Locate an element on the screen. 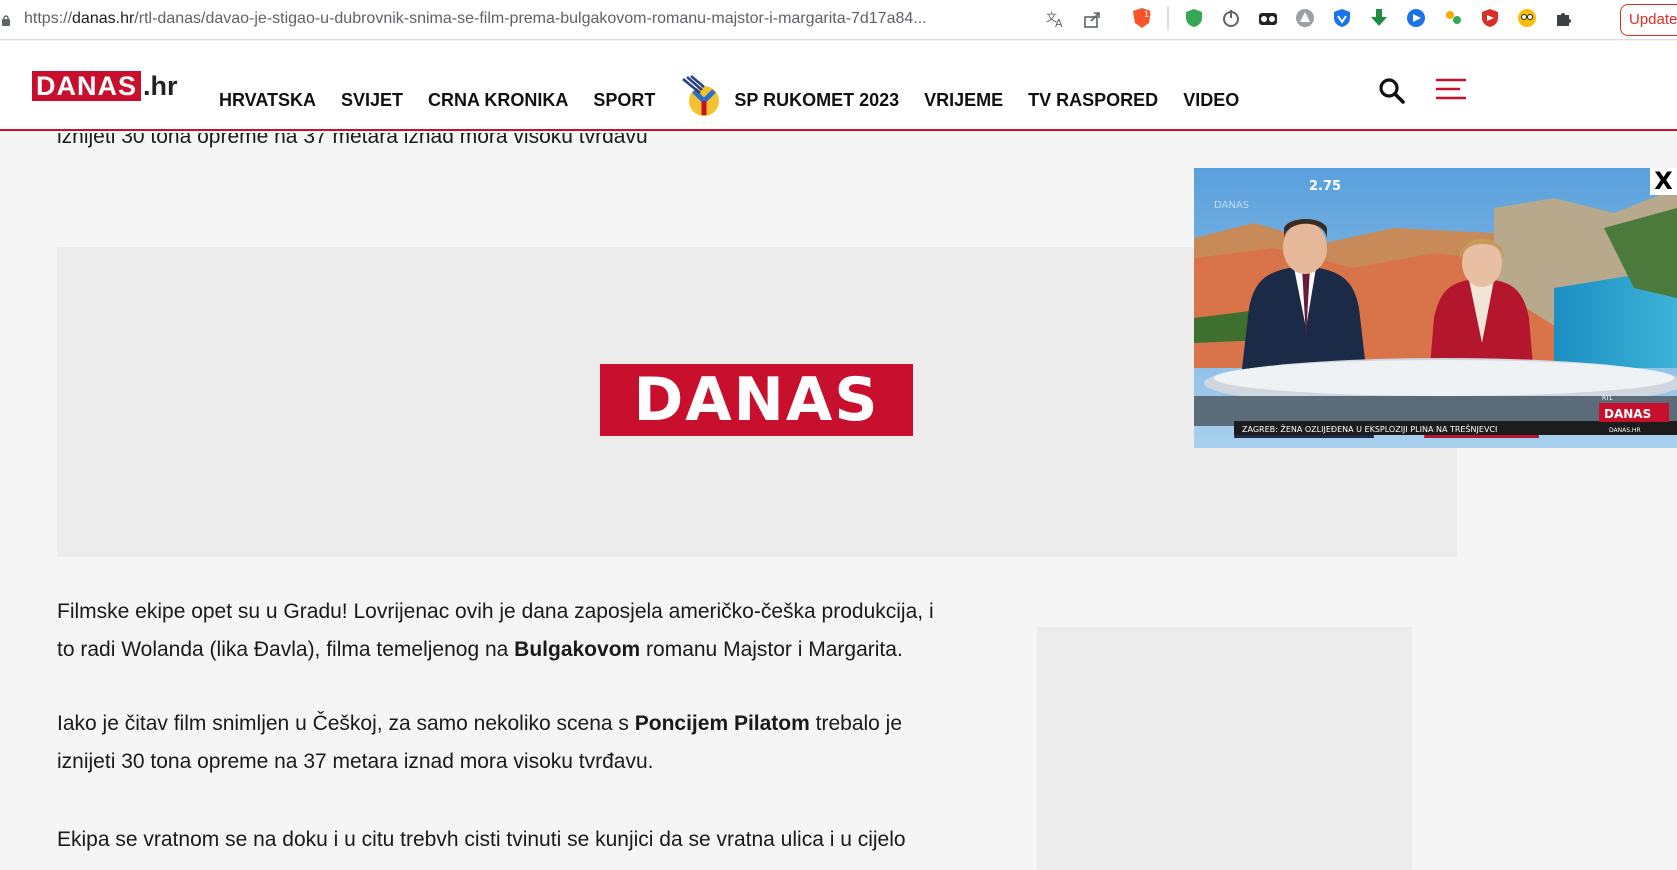 The width and height of the screenshot is (1677, 870). play-circle-icon is located at coordinates (1416, 18).